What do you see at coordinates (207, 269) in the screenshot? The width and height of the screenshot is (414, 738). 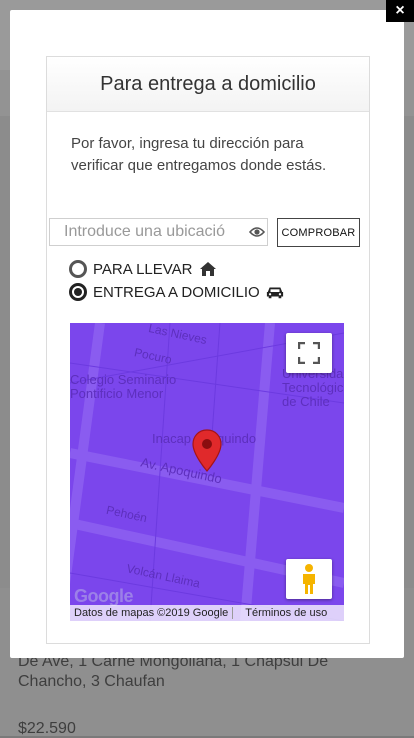 I see `home-icon` at bounding box center [207, 269].